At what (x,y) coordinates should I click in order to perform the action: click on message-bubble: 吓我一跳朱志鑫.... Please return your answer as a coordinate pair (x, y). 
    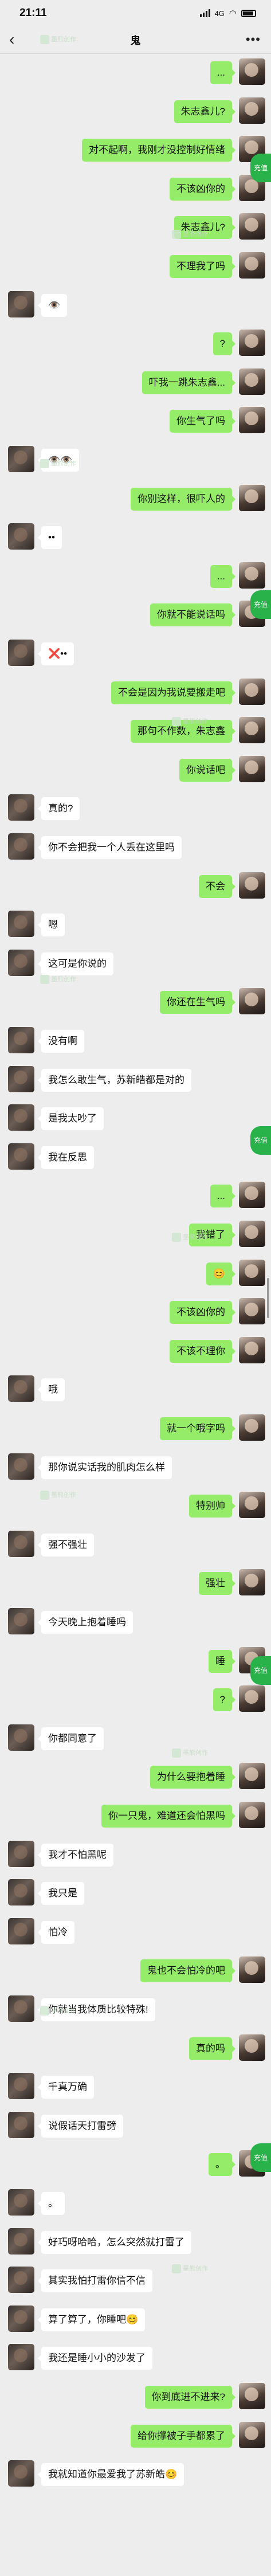
    Looking at the image, I should click on (189, 382).